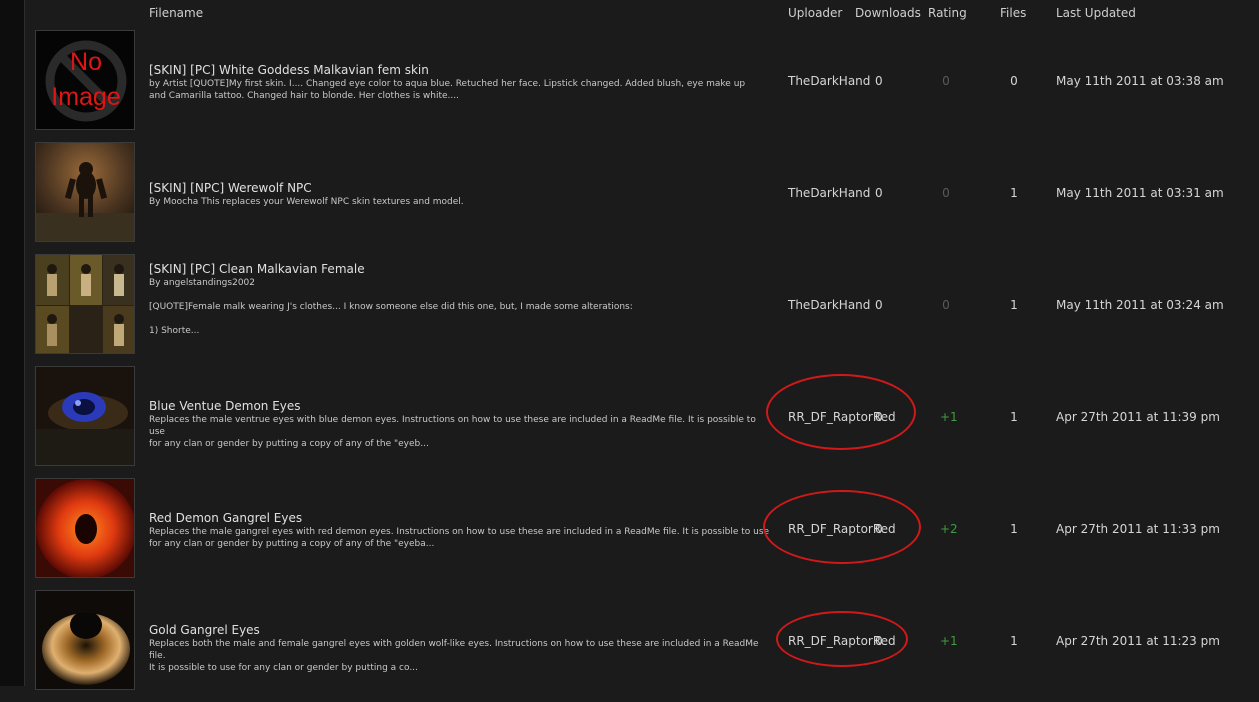 The width and height of the screenshot is (1259, 702). I want to click on last-updated: Apr 27th 2011 at 11:33 pm, so click(1138, 529).